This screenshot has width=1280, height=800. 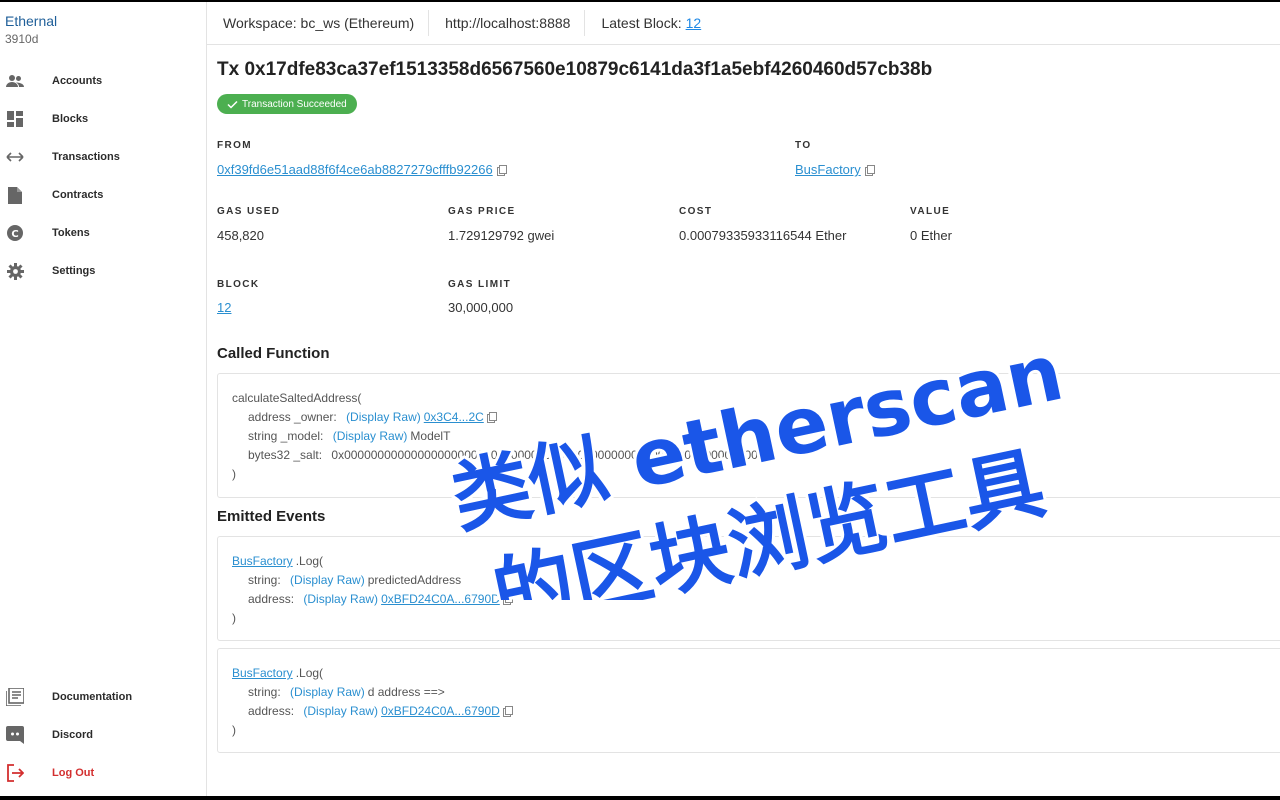 What do you see at coordinates (481, 307) in the screenshot?
I see `gas-limit-value: 30,000,000` at bounding box center [481, 307].